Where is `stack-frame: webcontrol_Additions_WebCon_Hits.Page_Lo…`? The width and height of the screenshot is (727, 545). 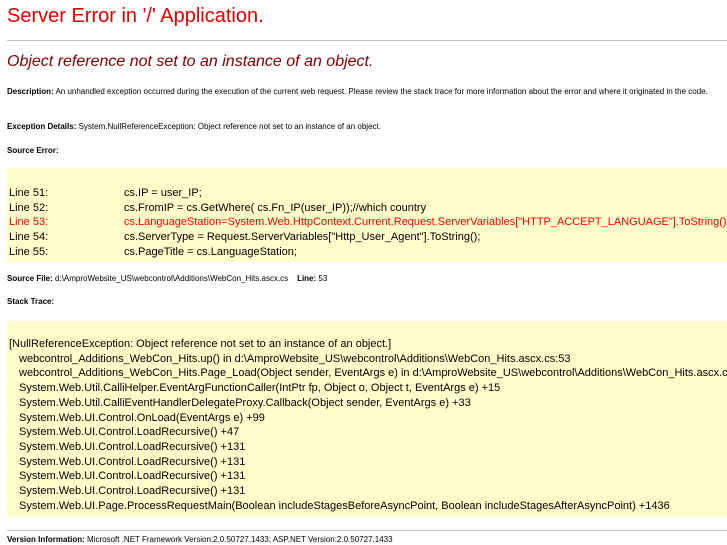
stack-frame: webcontrol_Additions_WebCon_Hits.Page_Lo… is located at coordinates (373, 373).